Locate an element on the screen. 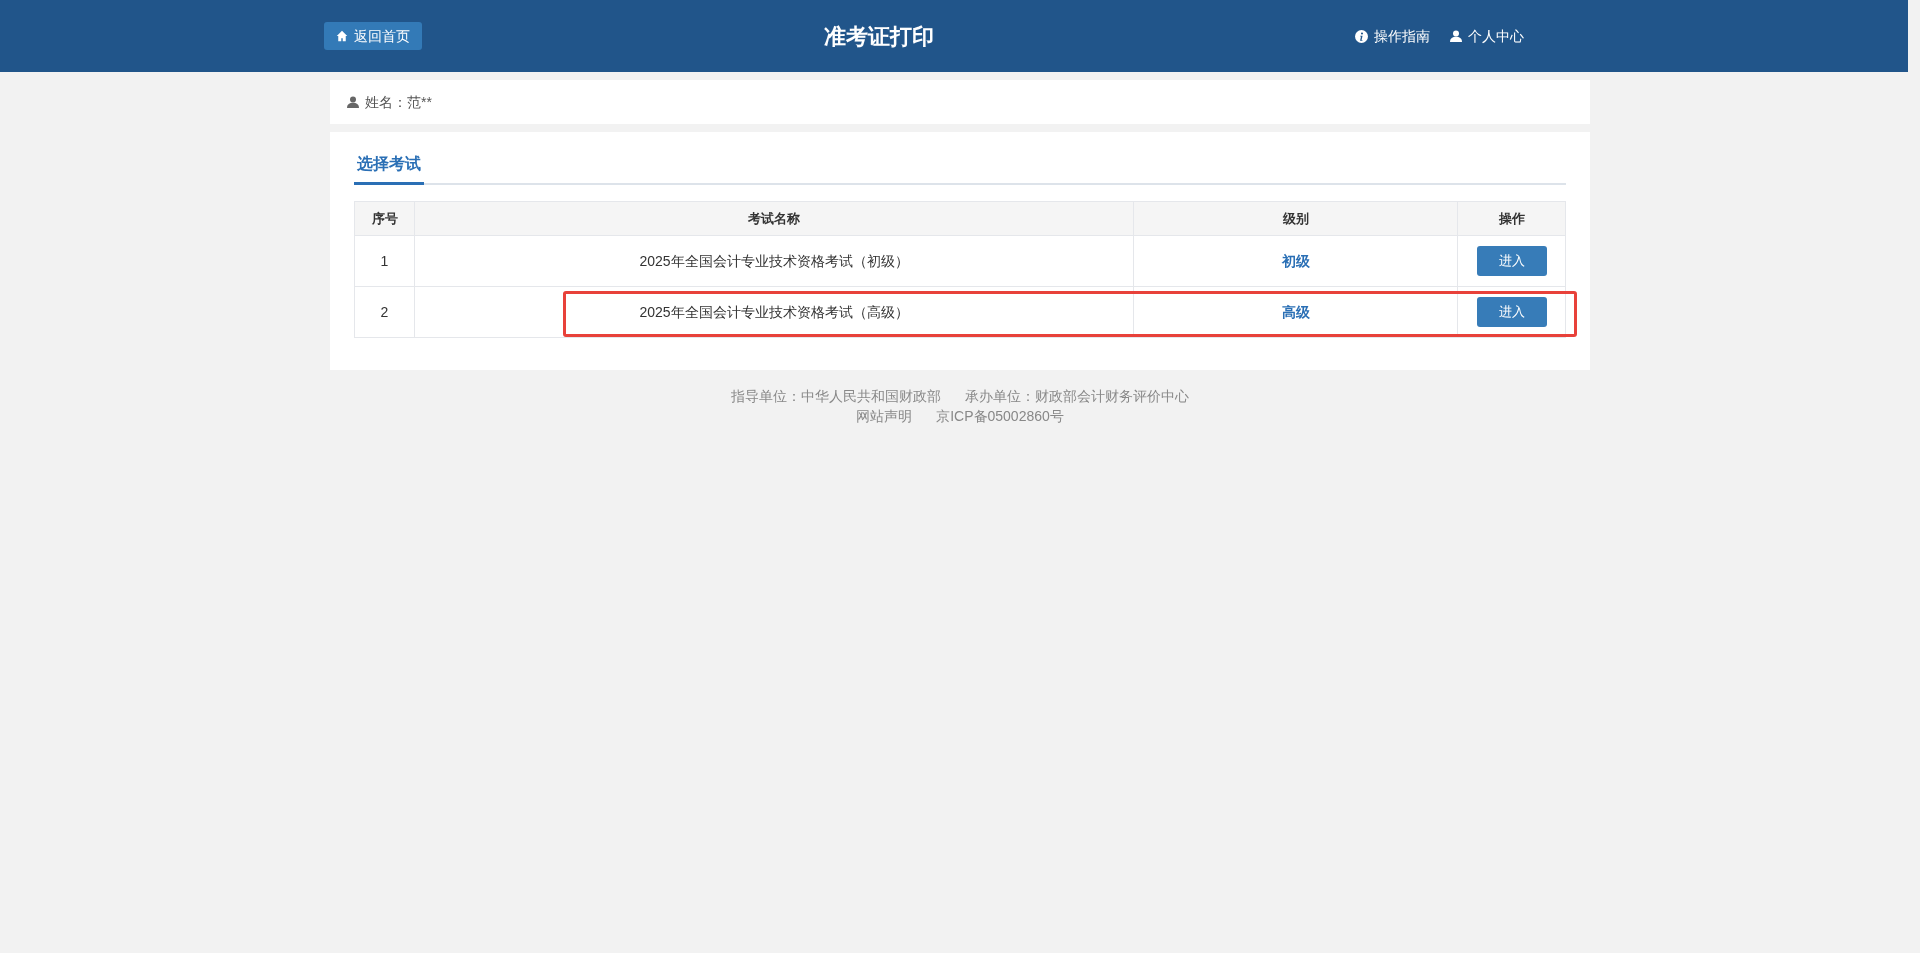 Image resolution: width=1920 pixels, height=953 pixels. header-link: 操作指南 is located at coordinates (1392, 36).